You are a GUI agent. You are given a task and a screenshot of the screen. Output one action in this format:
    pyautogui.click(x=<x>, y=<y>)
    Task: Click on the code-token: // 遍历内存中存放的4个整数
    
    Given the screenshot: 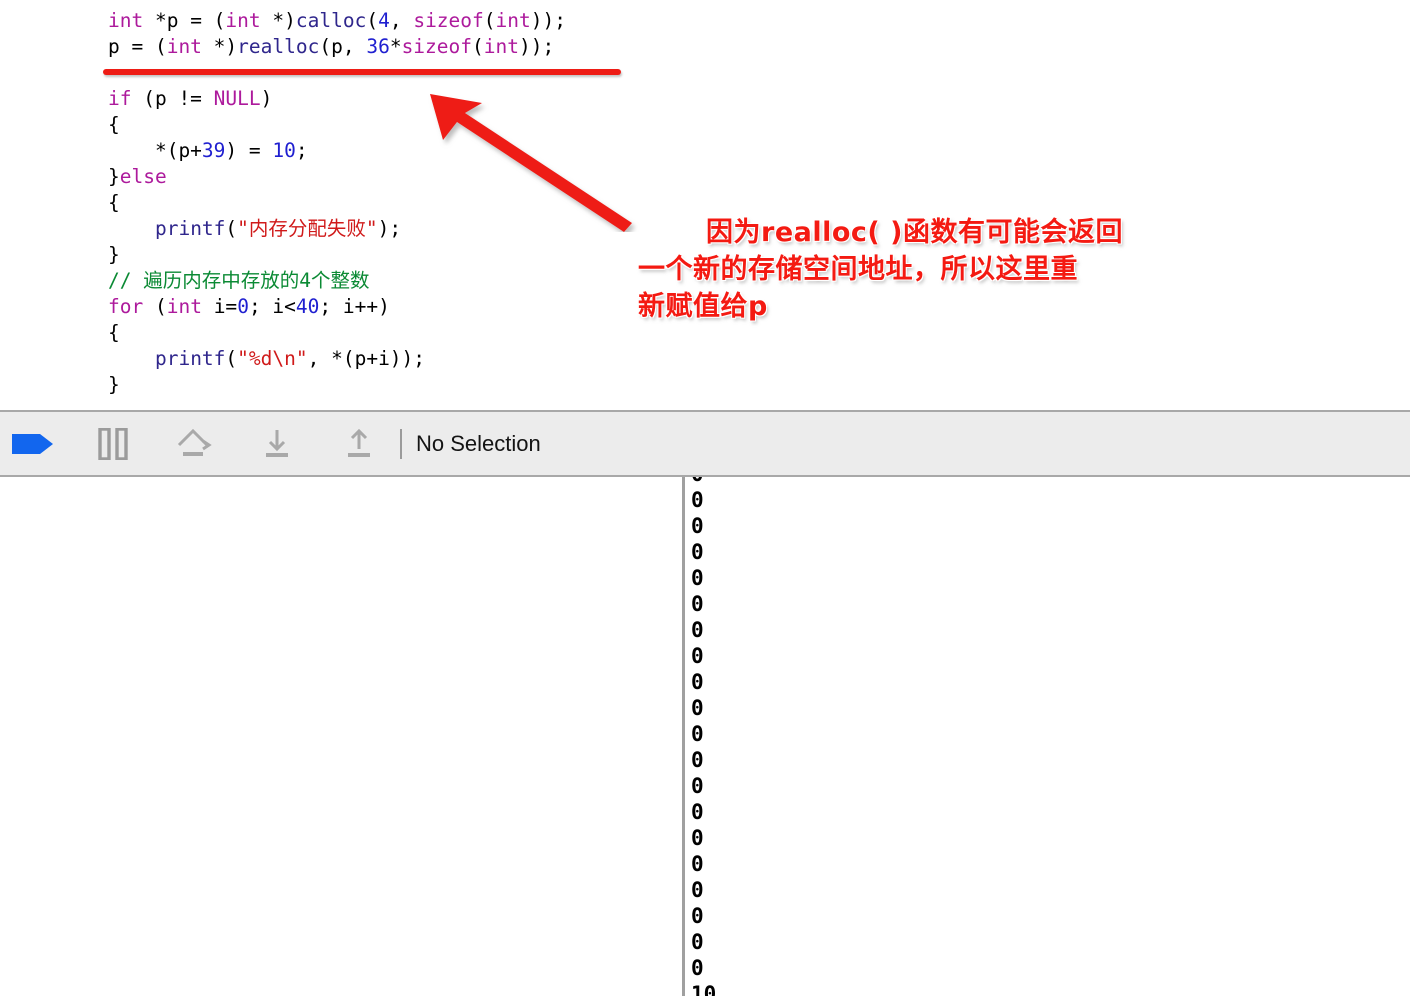 What is the action you would take?
    pyautogui.click(x=239, y=280)
    